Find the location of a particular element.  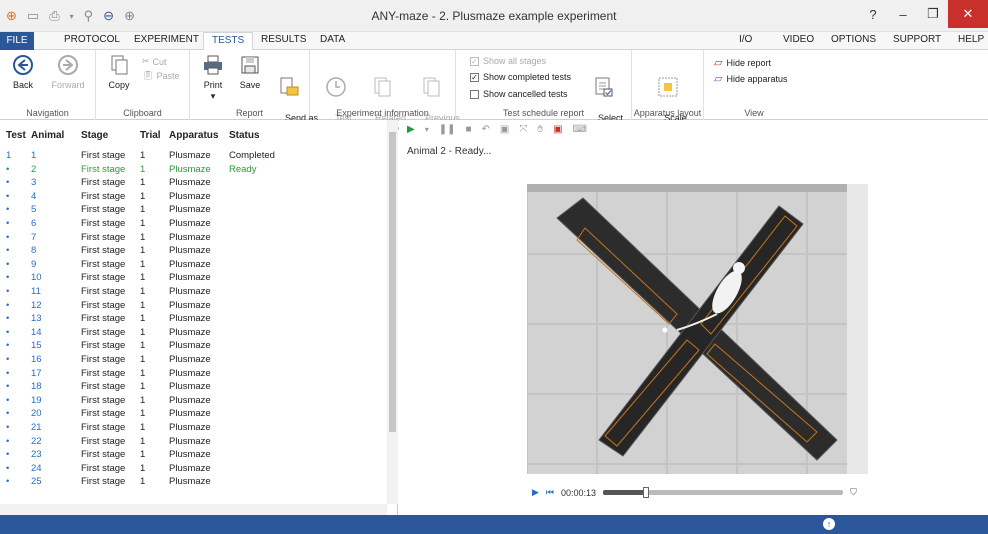

vertical-scrollbar is located at coordinates (392, 312).